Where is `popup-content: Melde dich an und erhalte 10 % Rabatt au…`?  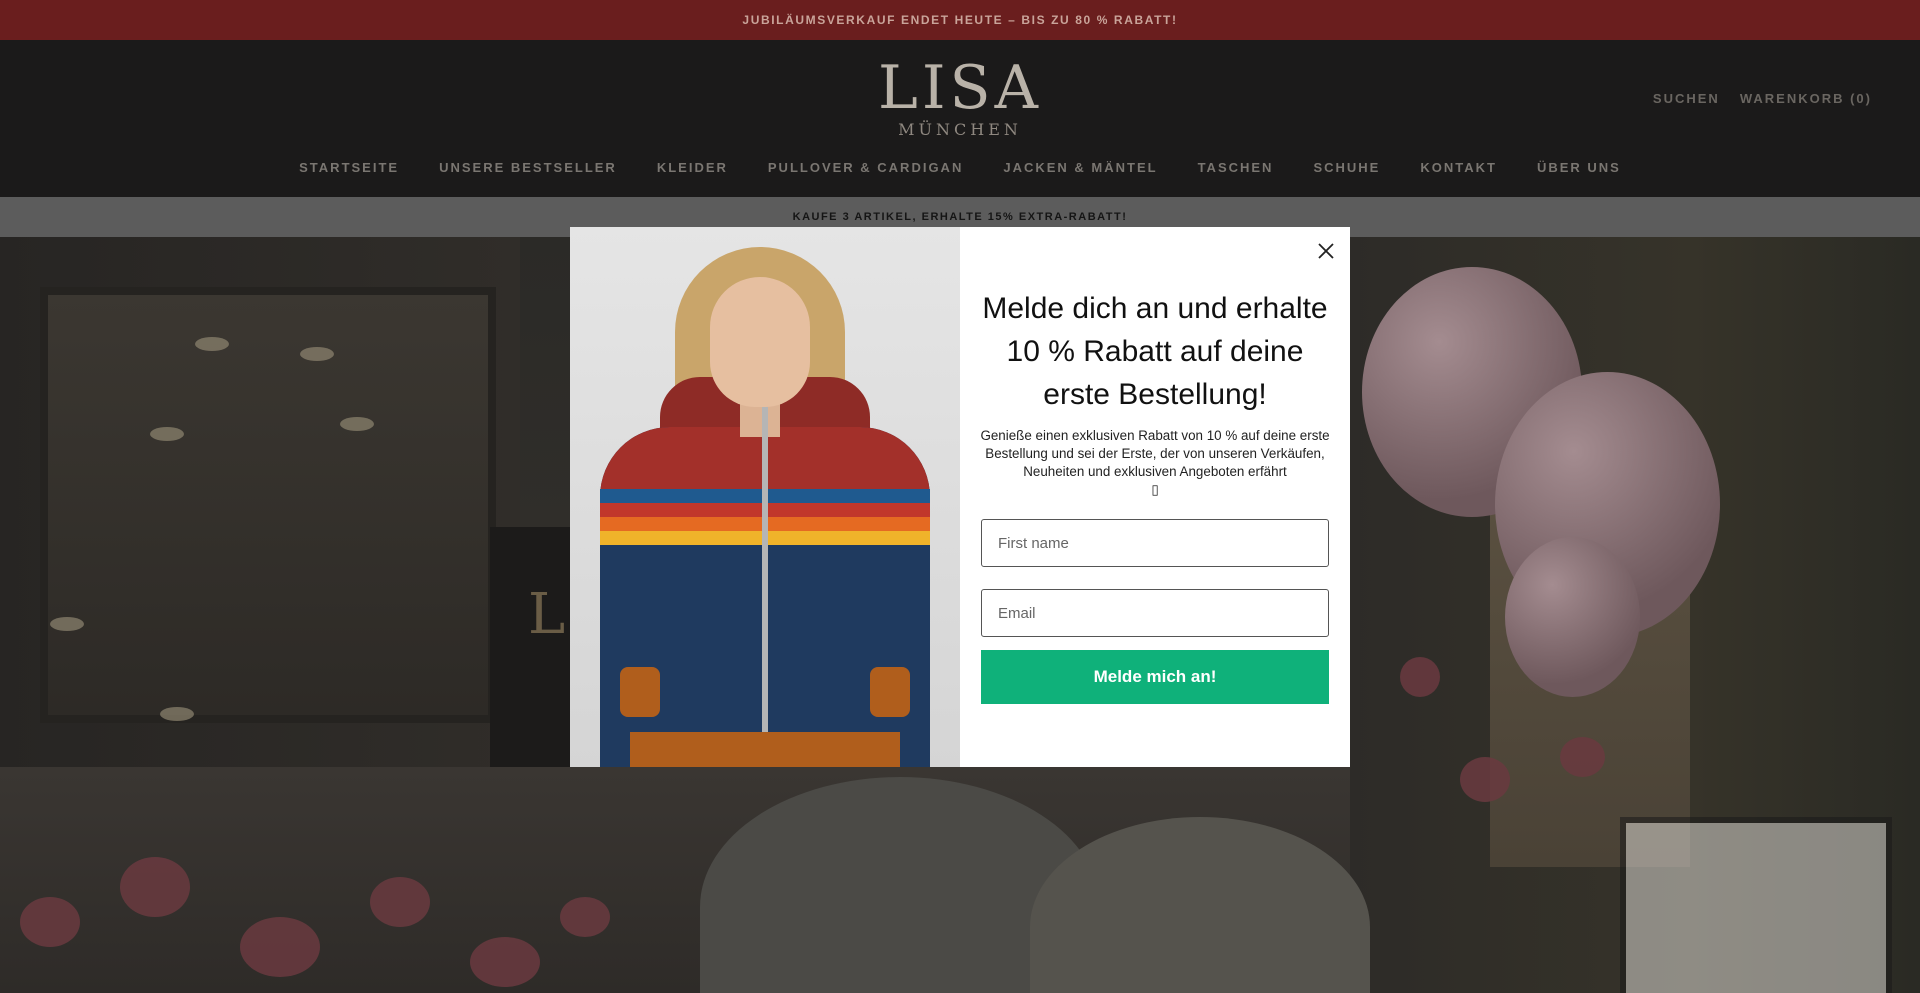 popup-content: Melde dich an und erhalte 10 % Rabatt au… is located at coordinates (1155, 497).